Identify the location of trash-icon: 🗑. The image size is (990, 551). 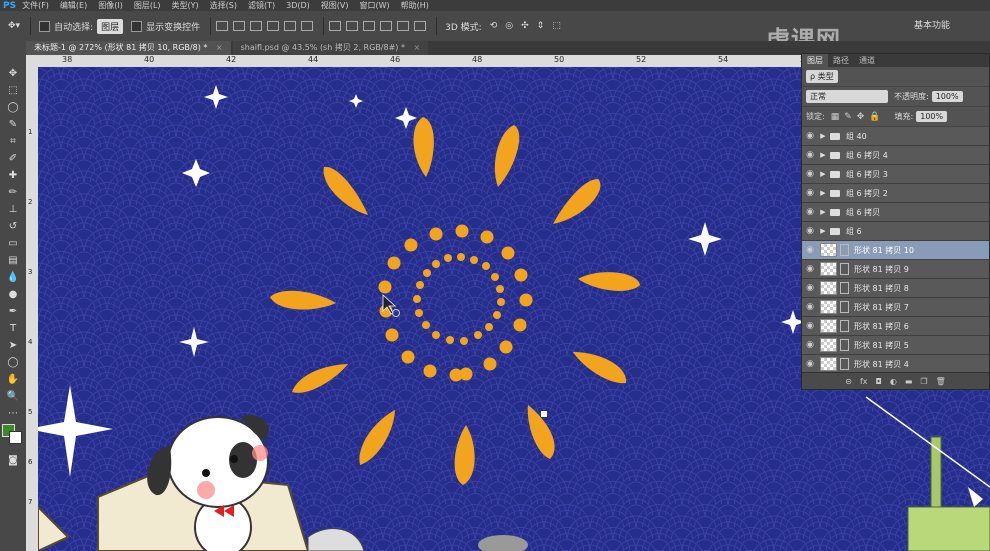
(941, 381).